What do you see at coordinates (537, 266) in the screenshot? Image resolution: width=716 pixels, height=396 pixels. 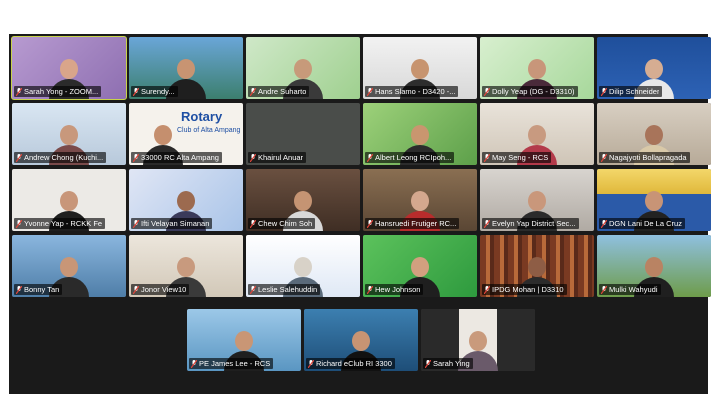 I see `participant-tile: IPDG Mohan | D3310` at bounding box center [537, 266].